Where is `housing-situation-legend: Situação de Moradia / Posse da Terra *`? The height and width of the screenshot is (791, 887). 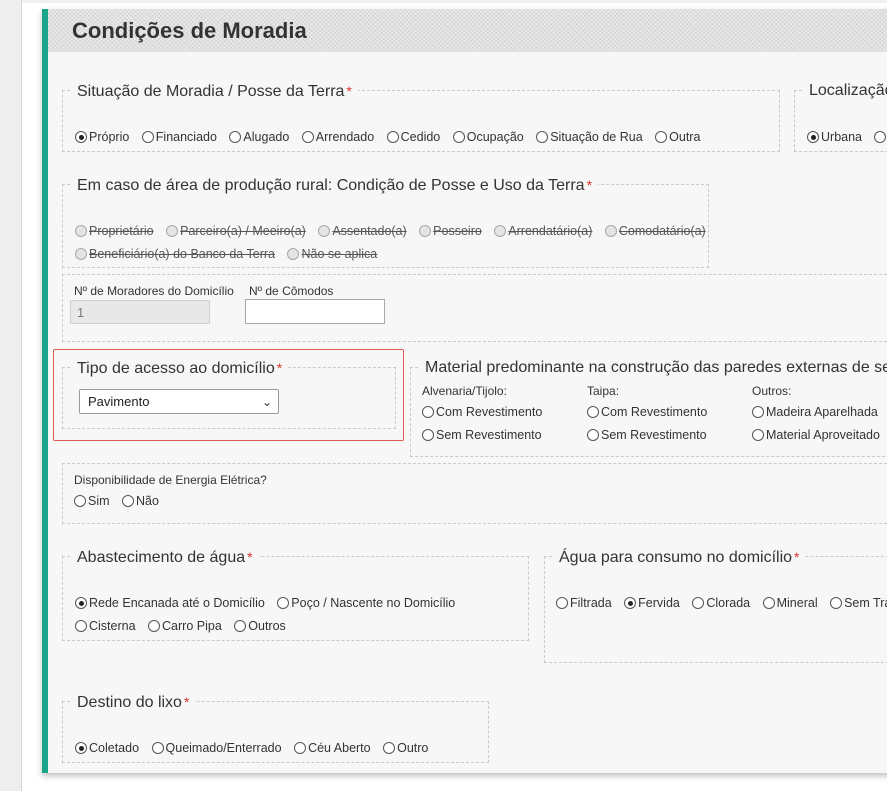
housing-situation-legend: Situação de Moradia / Posse da Terra * is located at coordinates (214, 91).